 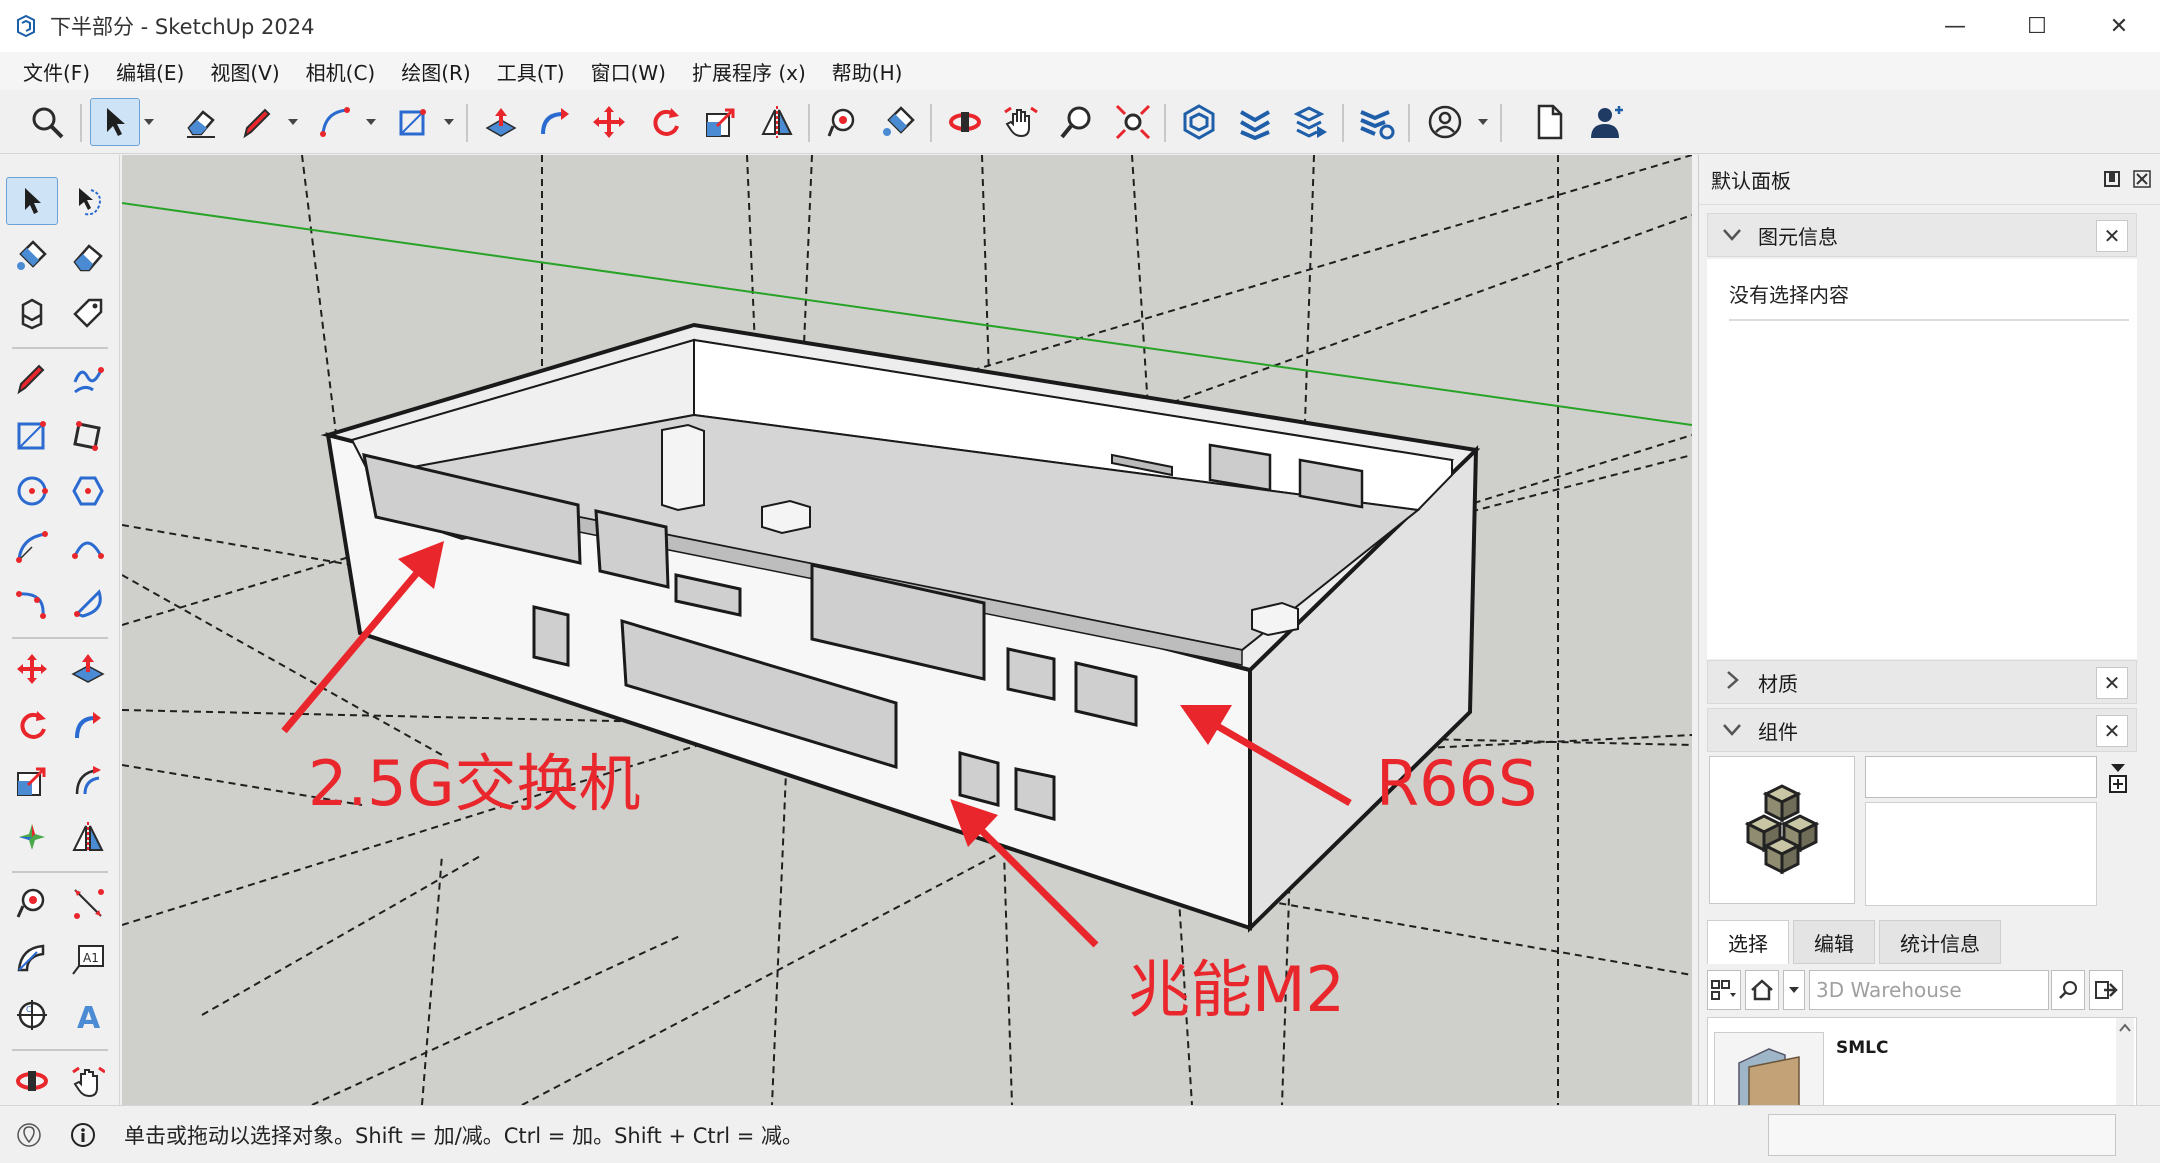 What do you see at coordinates (531, 71) in the screenshot?
I see `menu-tools: 工具(T)` at bounding box center [531, 71].